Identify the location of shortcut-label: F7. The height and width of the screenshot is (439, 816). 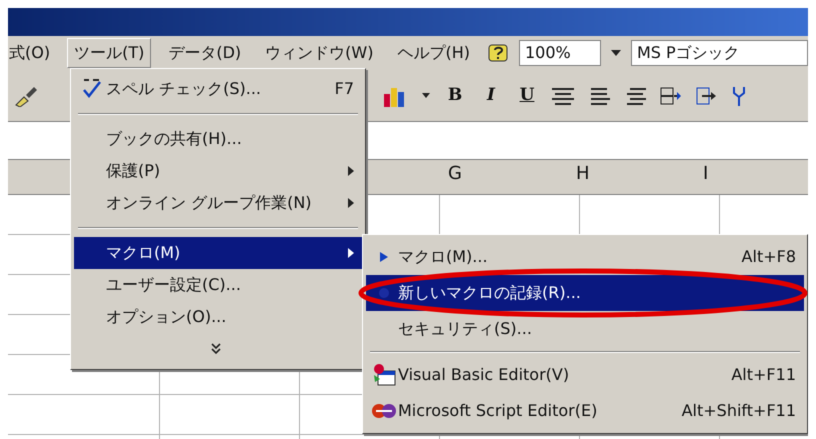
(344, 89).